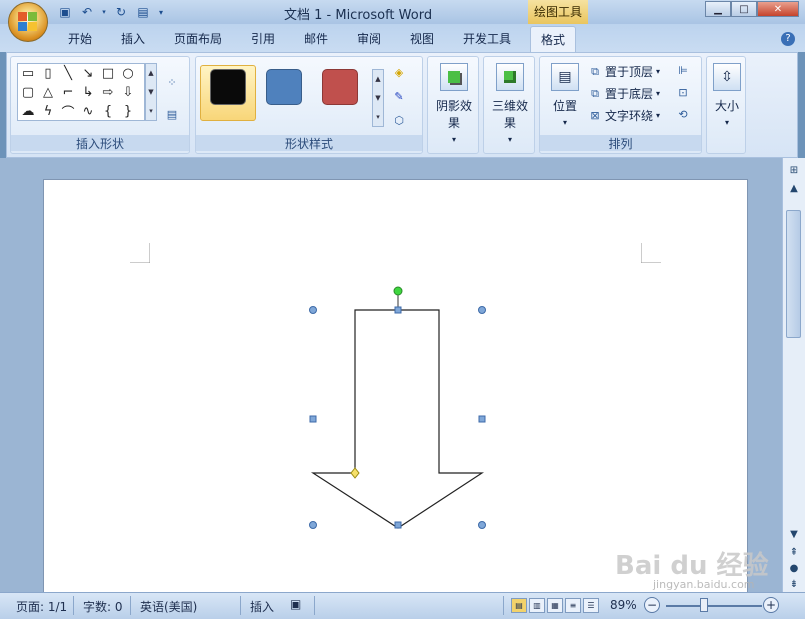  I want to click on tab-page-layout: 页面布局, so click(198, 38).